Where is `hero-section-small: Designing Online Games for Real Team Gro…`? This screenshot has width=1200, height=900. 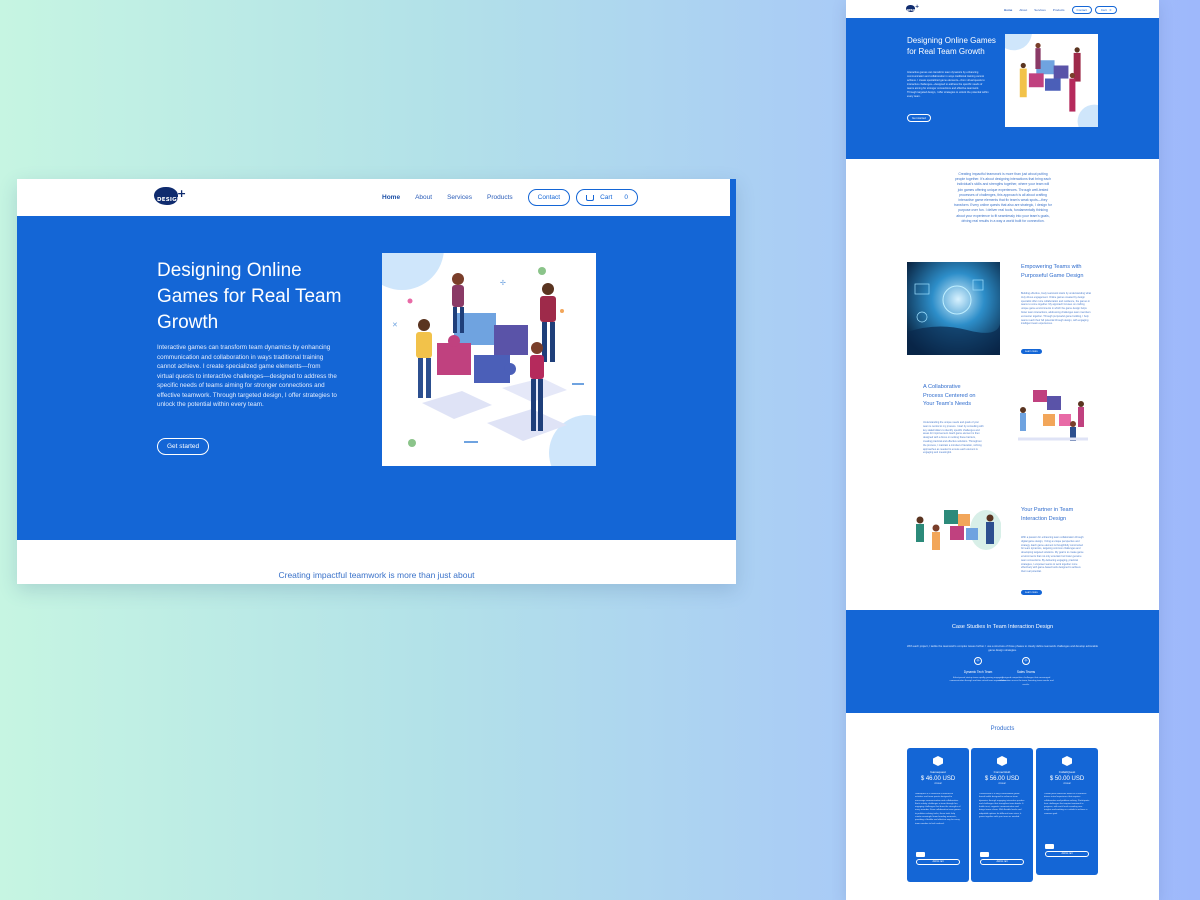
hero-section-small: Designing Online Games for Real Team Gro… is located at coordinates (1002, 88).